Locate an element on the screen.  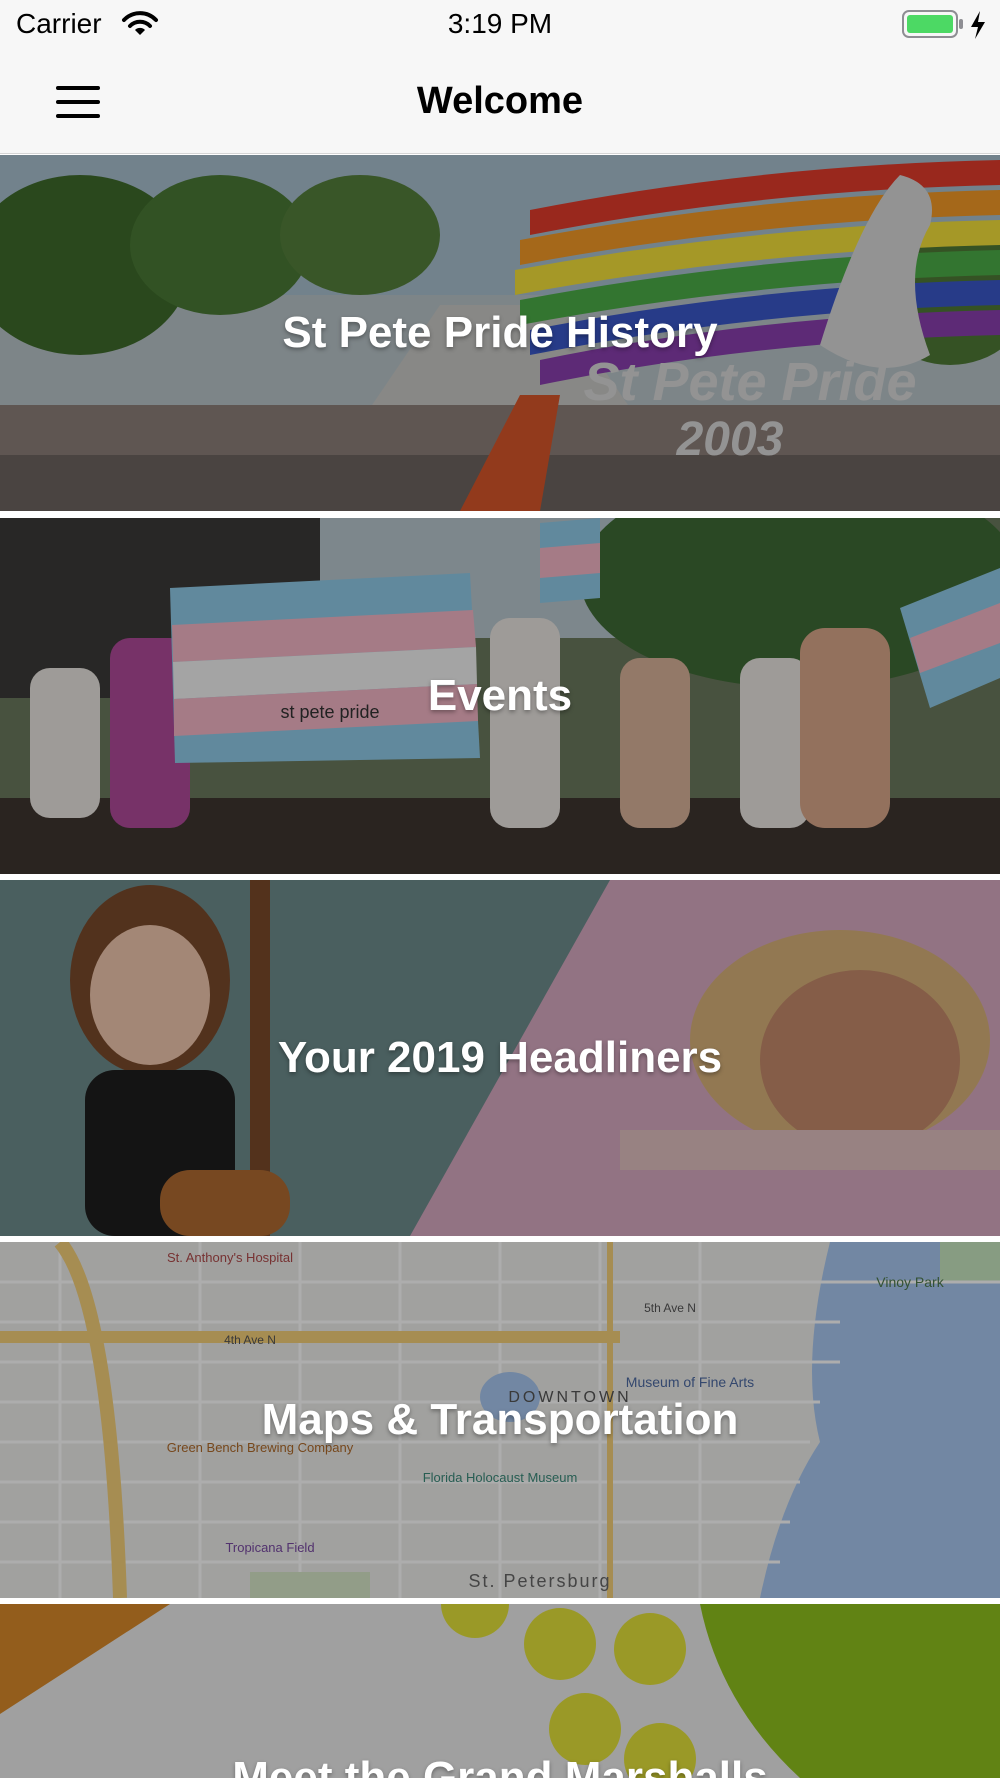
navigation-bar: Welcome is located at coordinates (500, 102).